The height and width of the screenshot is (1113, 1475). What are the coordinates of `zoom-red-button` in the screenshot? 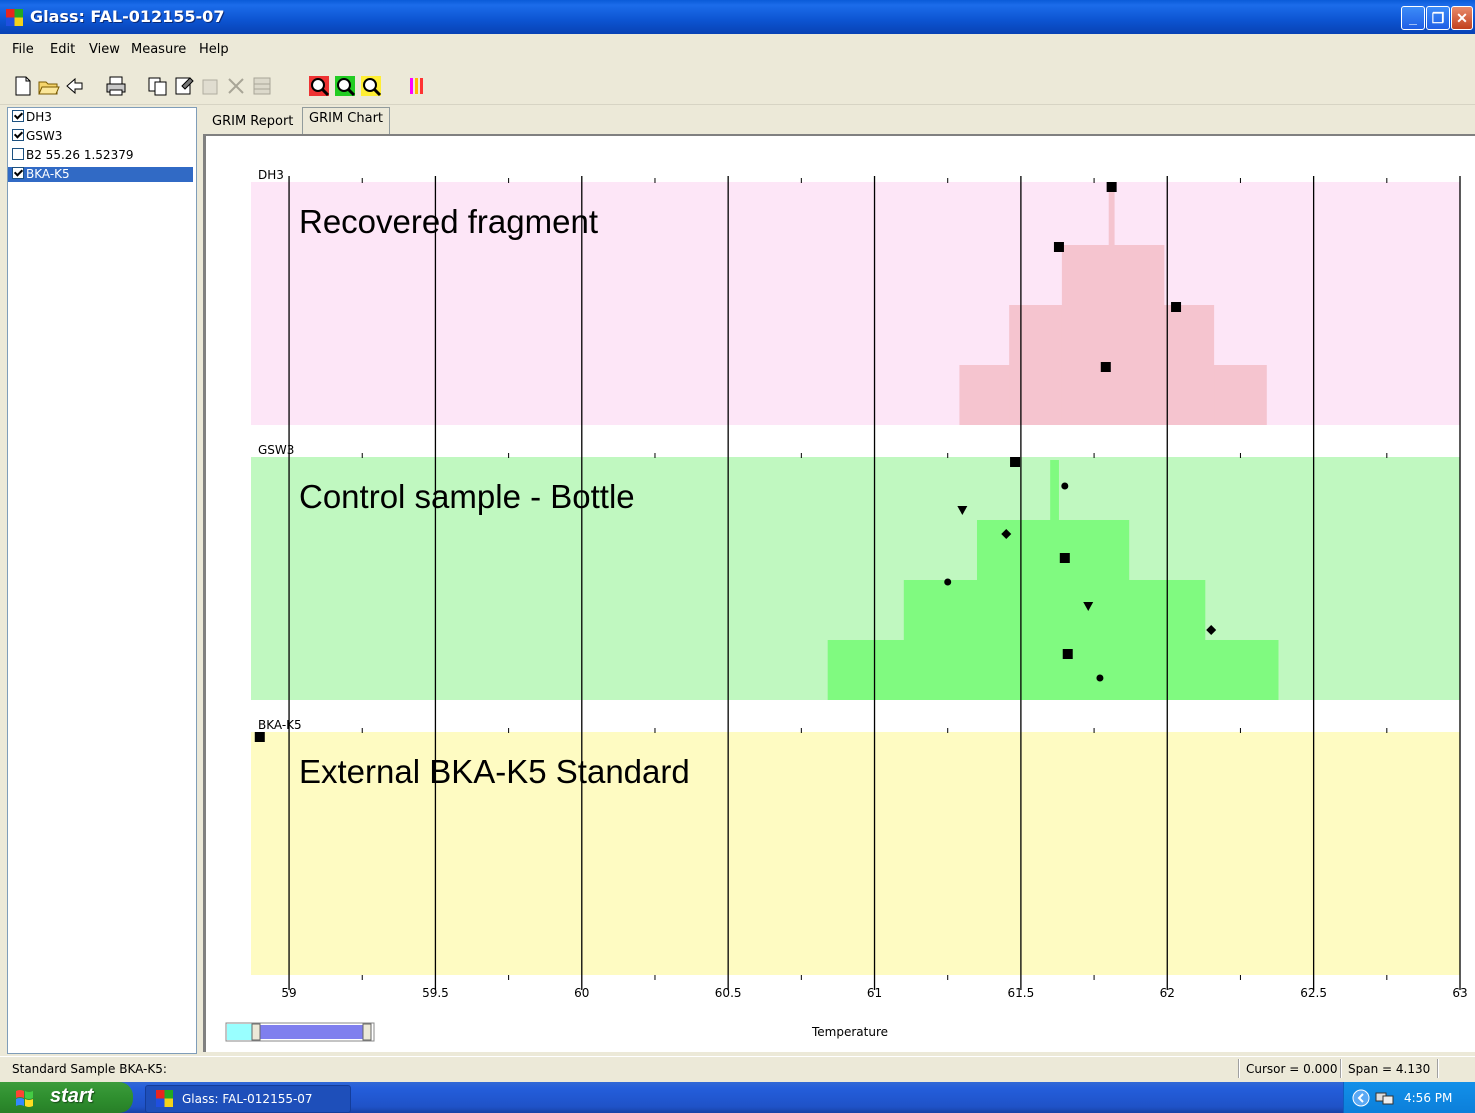 It's located at (319, 86).